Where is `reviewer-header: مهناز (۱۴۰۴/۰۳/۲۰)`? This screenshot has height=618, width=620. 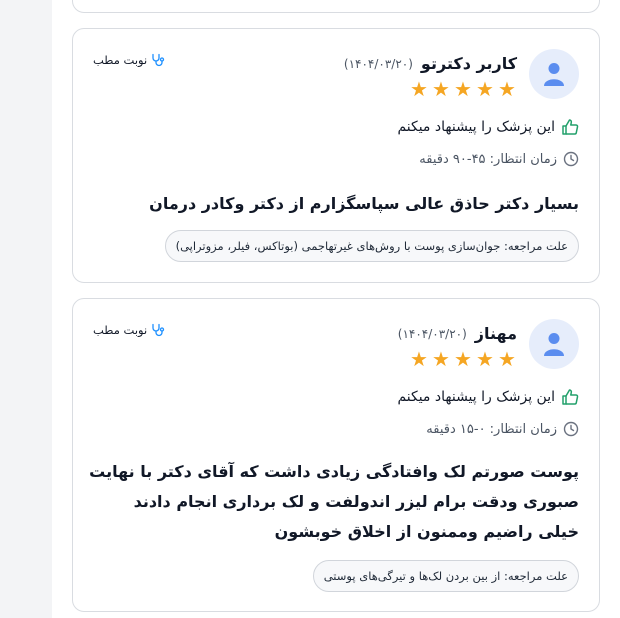 reviewer-header: مهناز (۱۴۰۴/۰۳/۲۰) is located at coordinates (457, 333).